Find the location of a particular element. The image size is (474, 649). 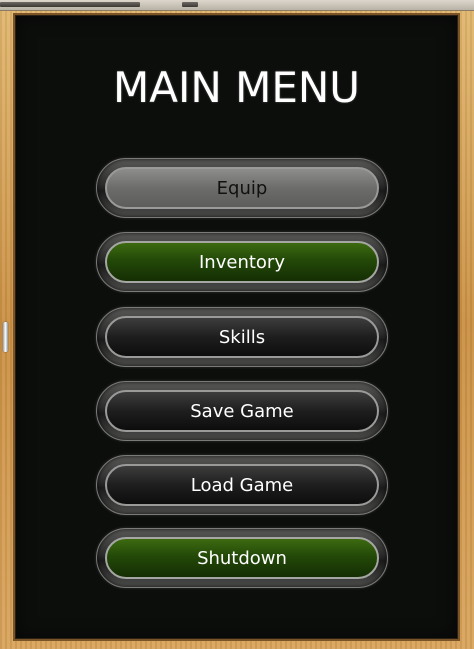

menu-title: MAIN MENU is located at coordinates (236, 87).